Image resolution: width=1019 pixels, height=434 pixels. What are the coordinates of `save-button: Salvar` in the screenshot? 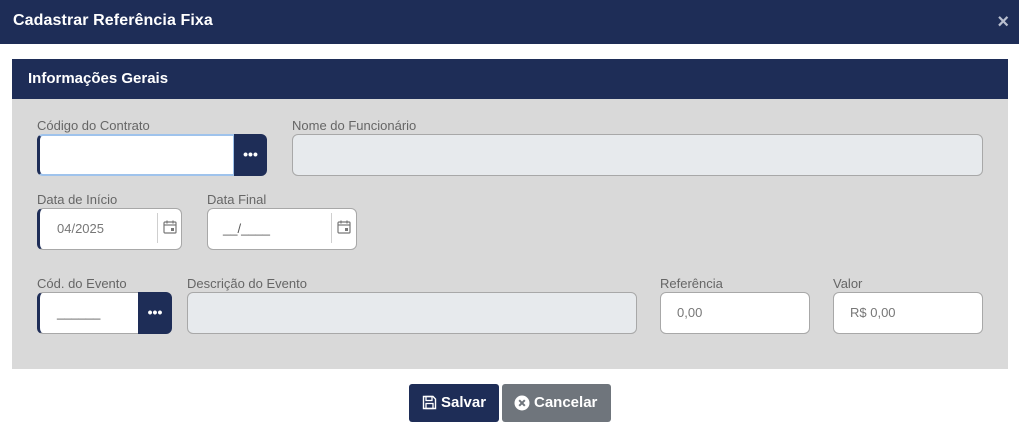 It's located at (454, 403).